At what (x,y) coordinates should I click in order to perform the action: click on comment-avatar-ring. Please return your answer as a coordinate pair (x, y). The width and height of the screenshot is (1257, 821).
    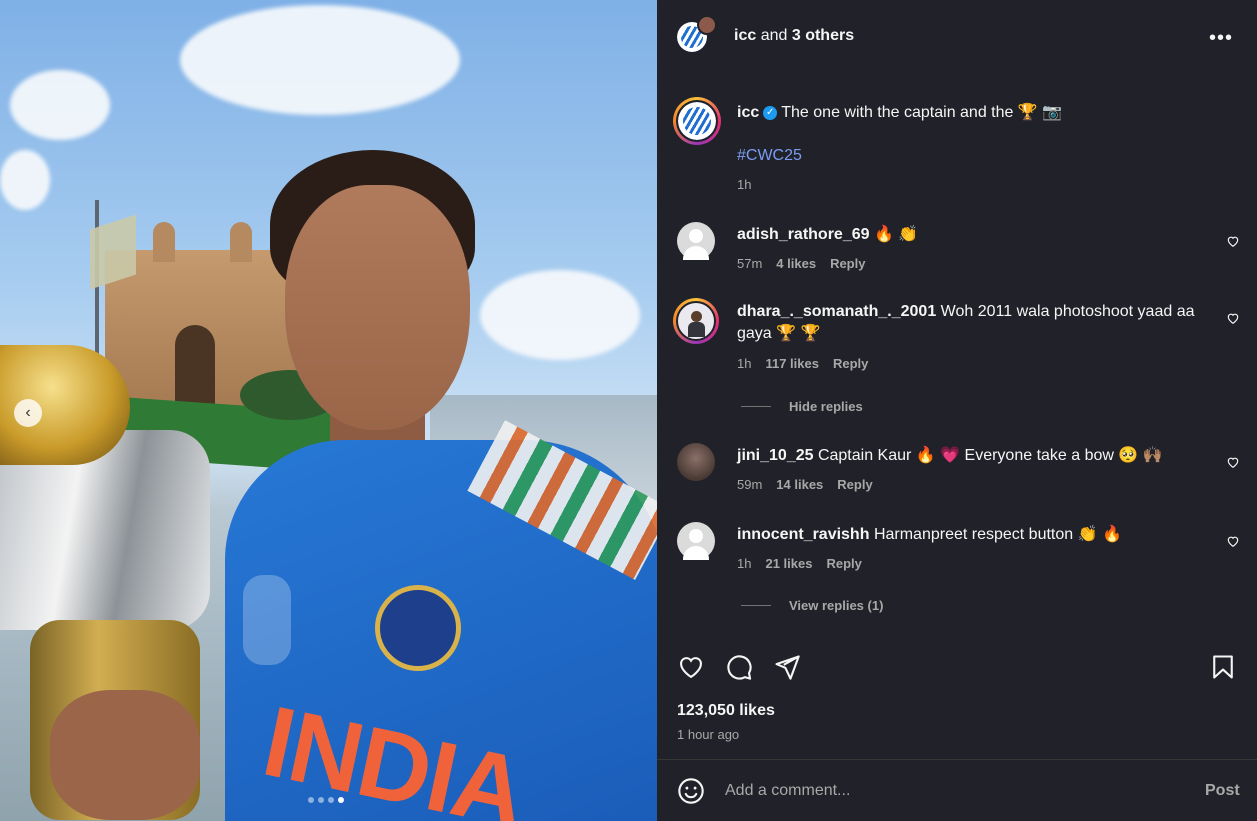
    Looking at the image, I should click on (696, 321).